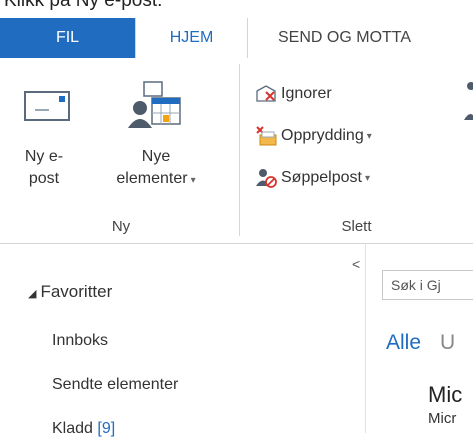  I want to click on envelope-icon, so click(47, 106).